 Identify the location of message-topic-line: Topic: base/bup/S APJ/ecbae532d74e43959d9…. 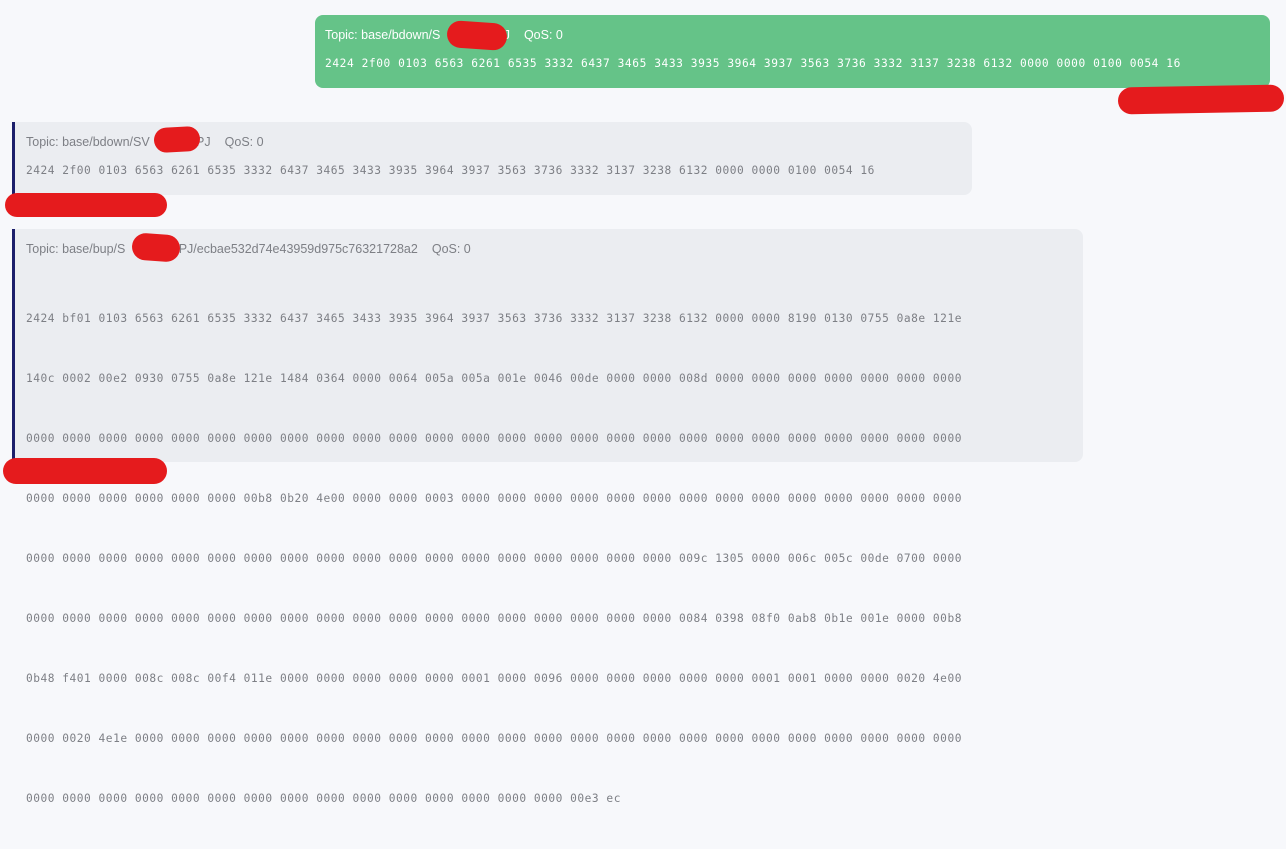
(554, 249).